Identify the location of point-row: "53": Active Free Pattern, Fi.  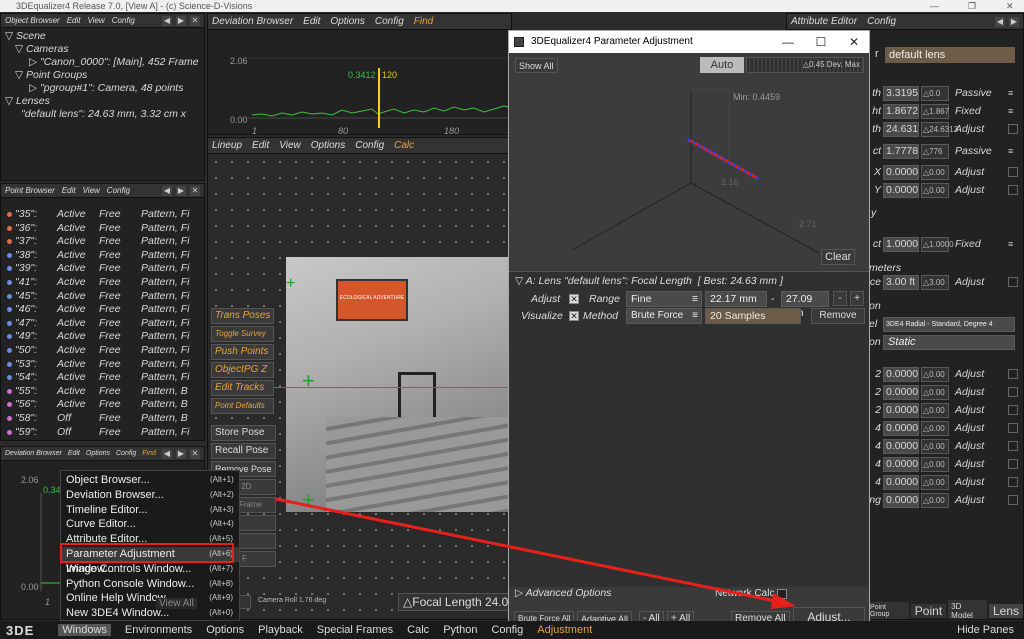
(102, 365).